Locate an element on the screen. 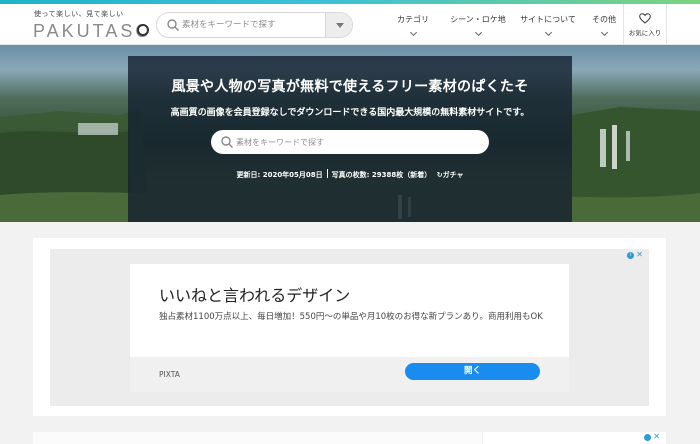  ad-section-secondary: ✕ is located at coordinates (349, 438).